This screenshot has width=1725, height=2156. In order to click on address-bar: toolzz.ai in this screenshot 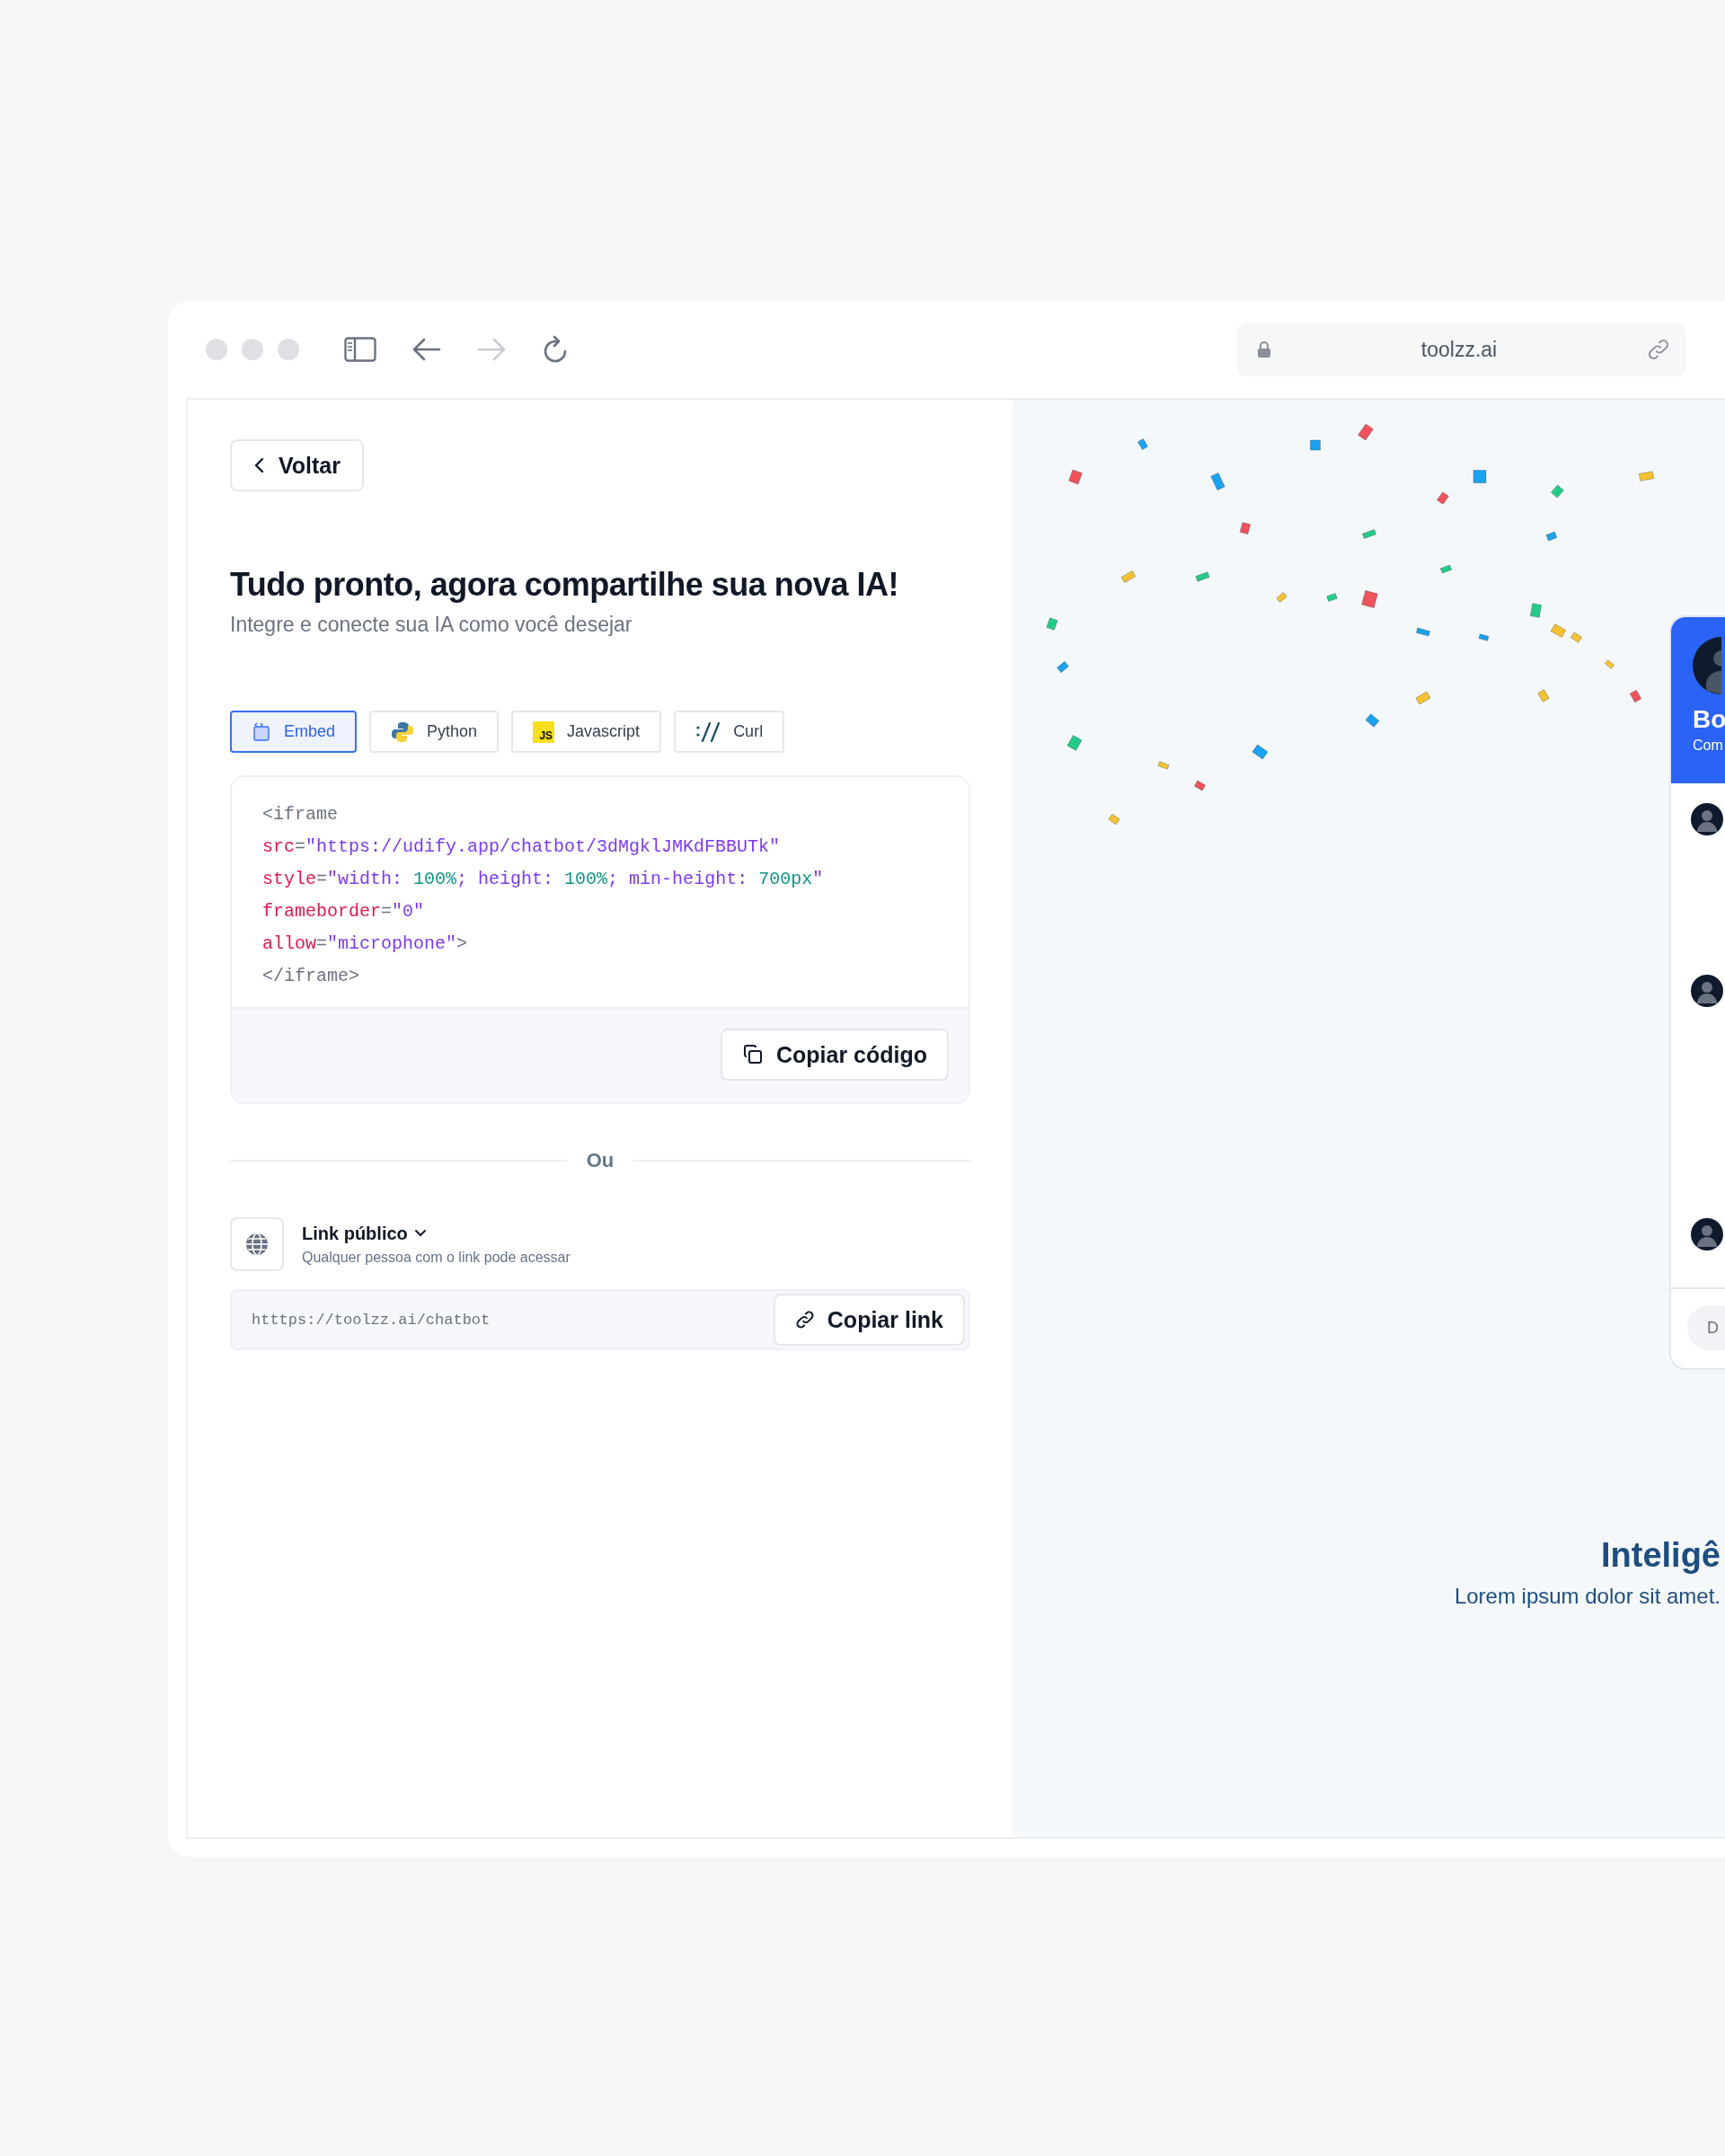, I will do `click(1461, 349)`.